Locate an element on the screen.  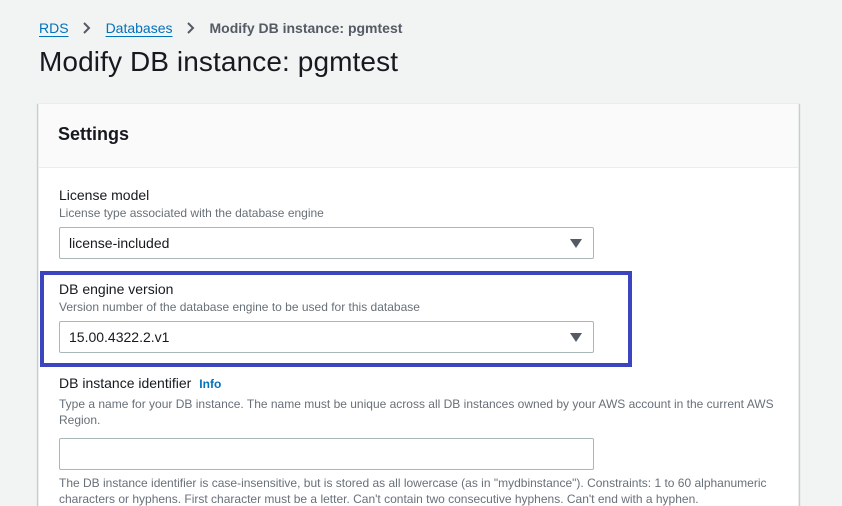
engine-version-value: 15.00.4322.2.v1 is located at coordinates (119, 337).